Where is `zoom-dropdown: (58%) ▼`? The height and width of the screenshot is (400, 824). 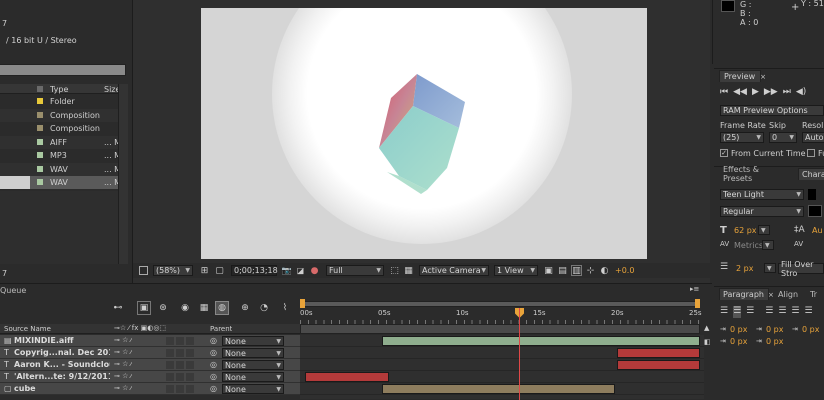 zoom-dropdown: (58%) ▼ is located at coordinates (173, 270).